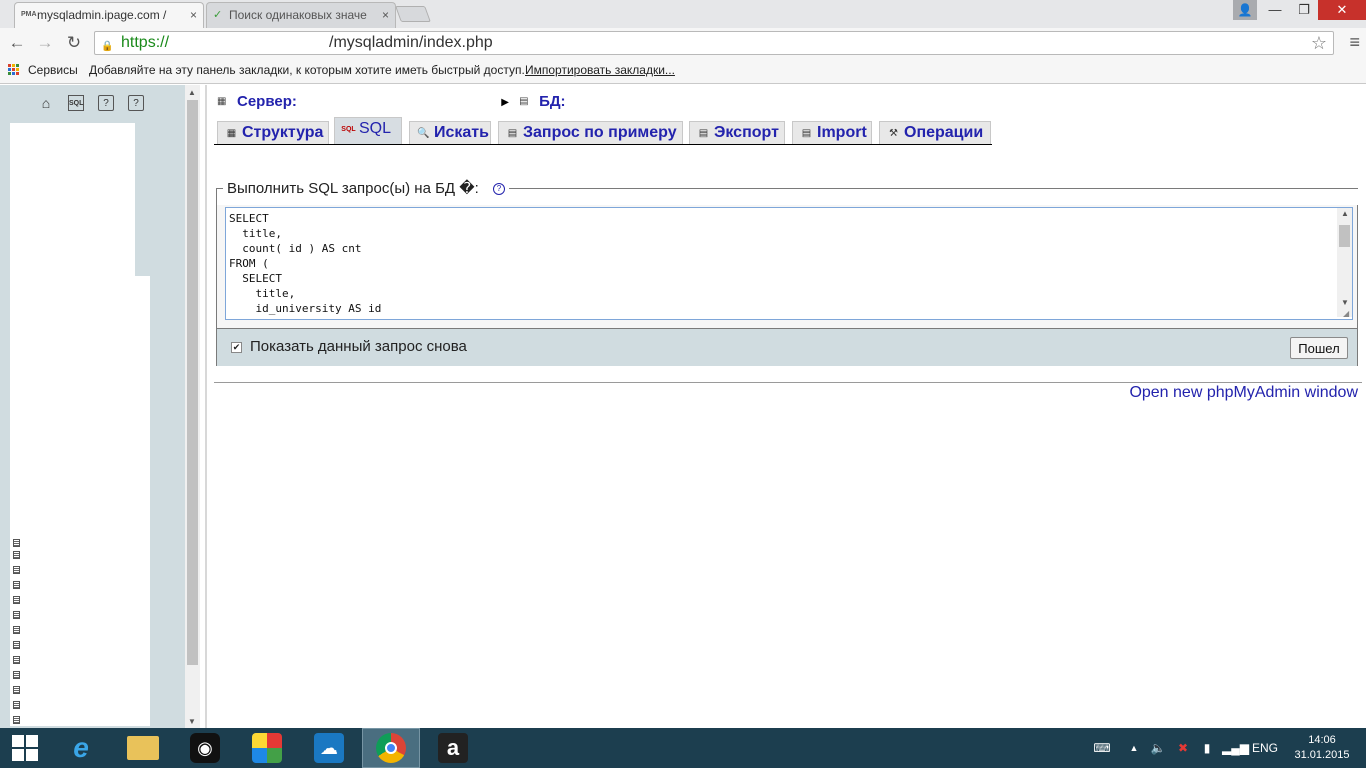 This screenshot has height=768, width=1366. Describe the element at coordinates (267, 748) in the screenshot. I see `taskbar-puzzle-app` at that location.